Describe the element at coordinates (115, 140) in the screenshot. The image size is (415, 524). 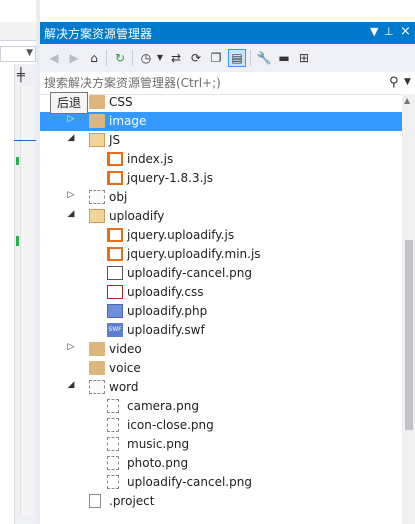
I see `tree-item-label: JS` at that location.